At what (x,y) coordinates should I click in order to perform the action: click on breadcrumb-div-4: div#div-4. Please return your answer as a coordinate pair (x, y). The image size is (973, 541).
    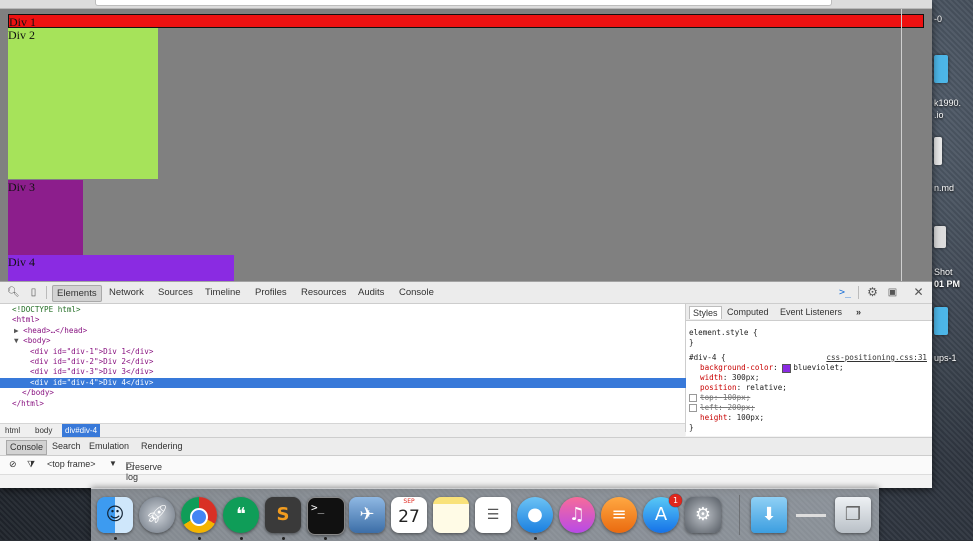
    Looking at the image, I should click on (81, 430).